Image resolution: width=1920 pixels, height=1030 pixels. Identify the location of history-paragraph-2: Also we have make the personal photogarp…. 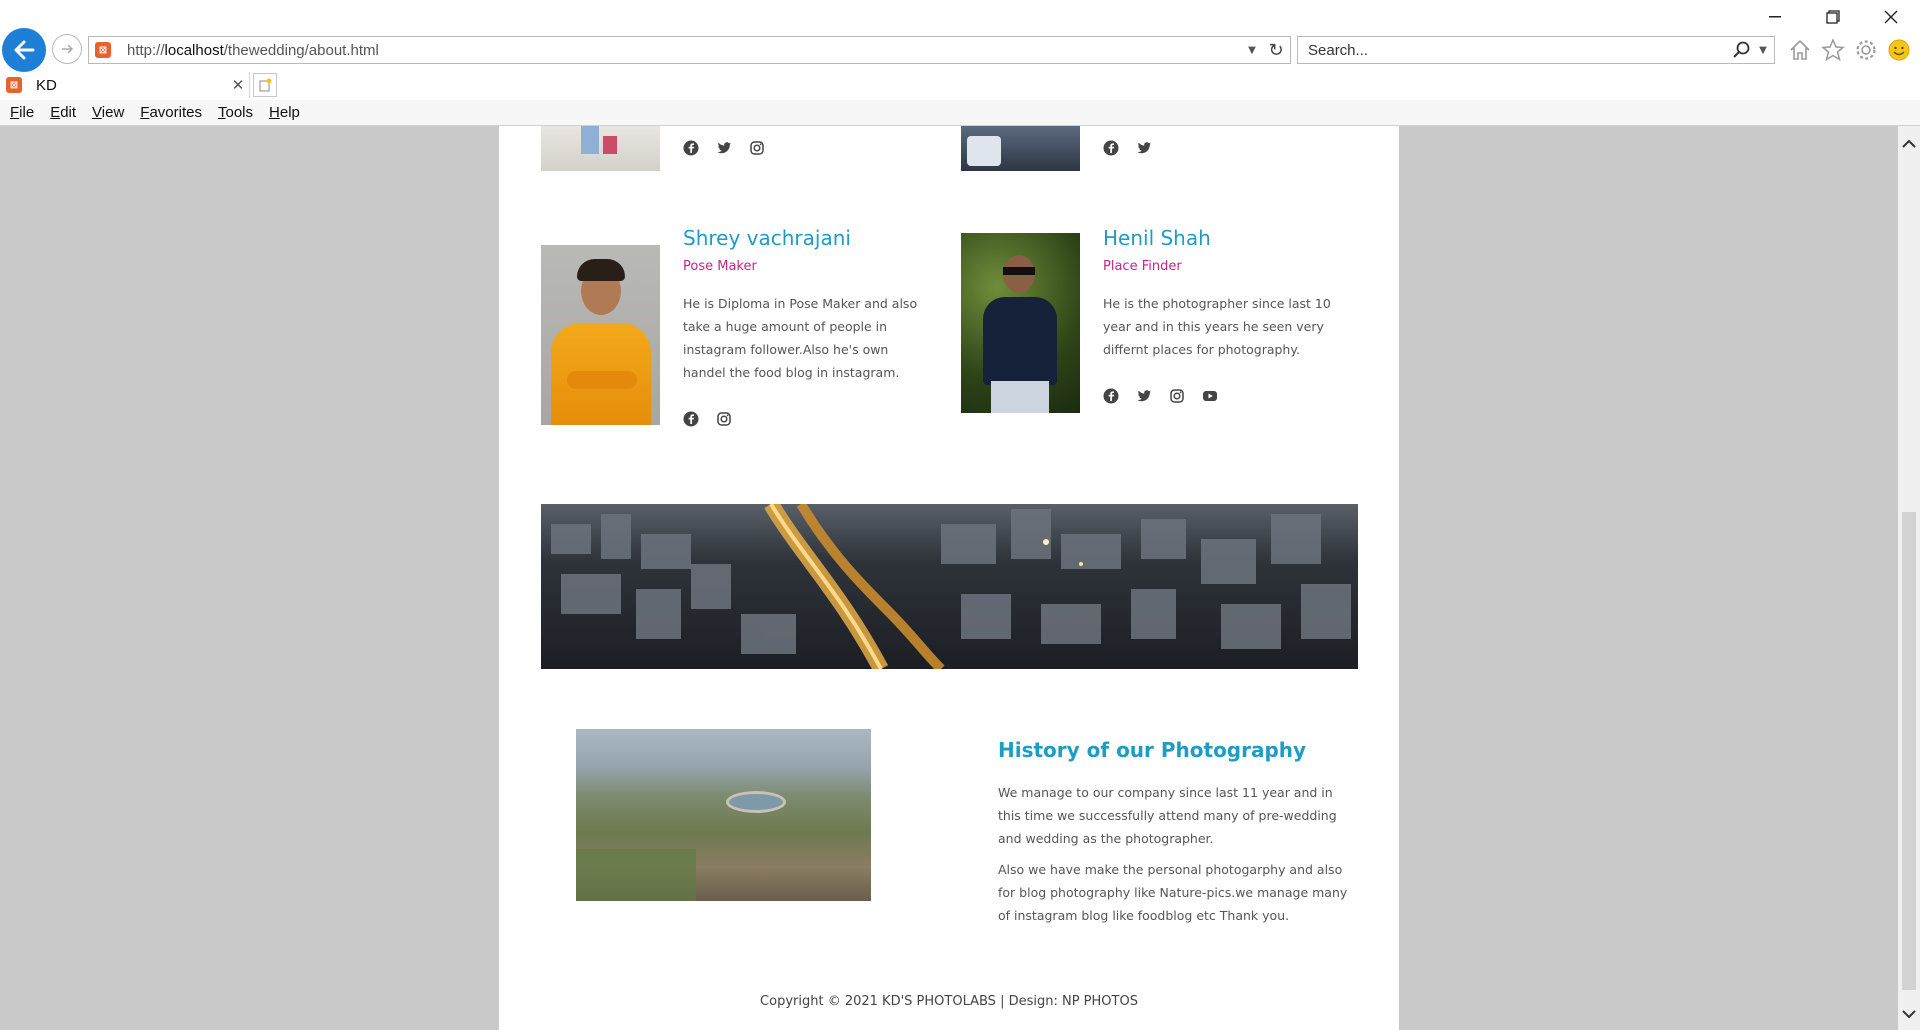
(1173, 892).